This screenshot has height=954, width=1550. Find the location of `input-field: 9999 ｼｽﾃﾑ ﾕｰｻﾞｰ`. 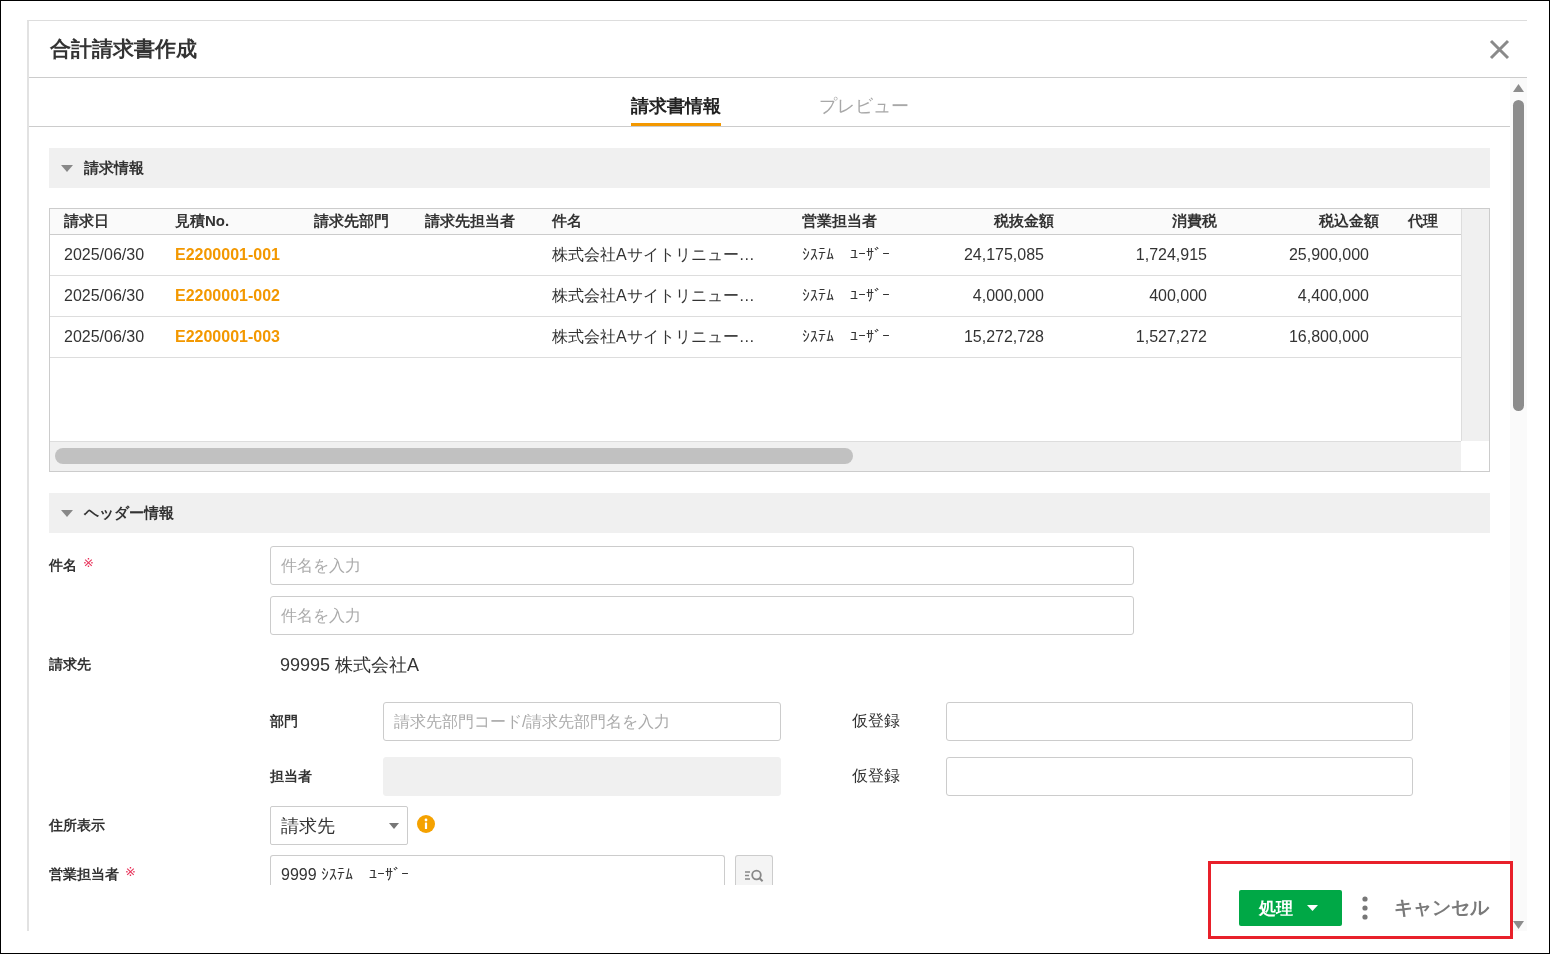

input-field: 9999 ｼｽﾃﾑ ﾕｰｻﾞｰ is located at coordinates (497, 870).